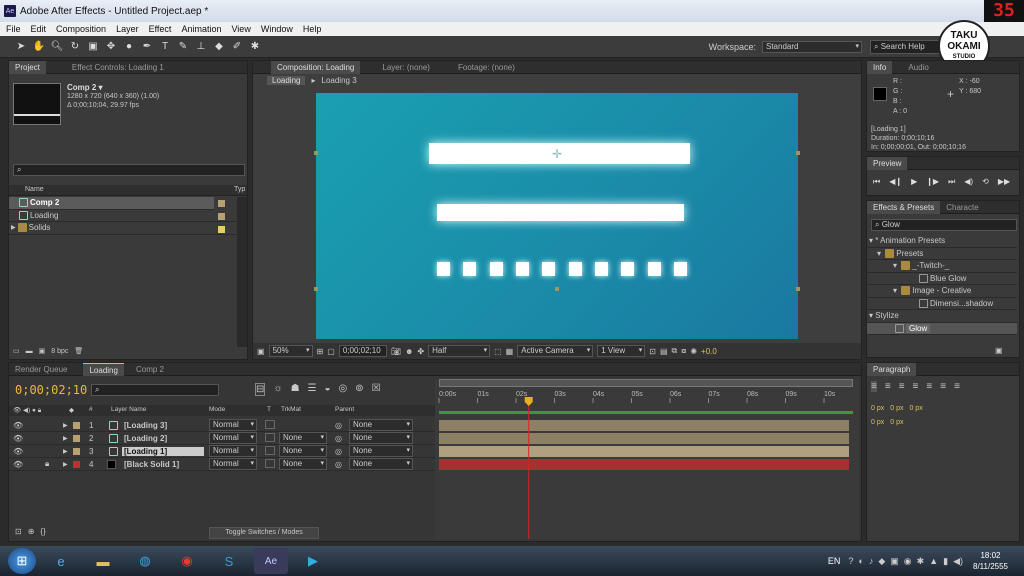 The image size is (1024, 576). Describe the element at coordinates (269, 409) in the screenshot. I see `col-t: T` at that location.